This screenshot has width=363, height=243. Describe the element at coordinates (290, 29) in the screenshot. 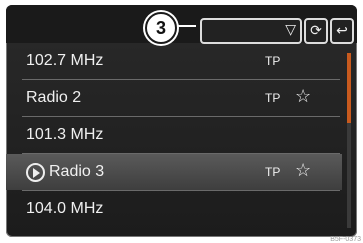

I see `triangle-down-icon: ▽` at that location.